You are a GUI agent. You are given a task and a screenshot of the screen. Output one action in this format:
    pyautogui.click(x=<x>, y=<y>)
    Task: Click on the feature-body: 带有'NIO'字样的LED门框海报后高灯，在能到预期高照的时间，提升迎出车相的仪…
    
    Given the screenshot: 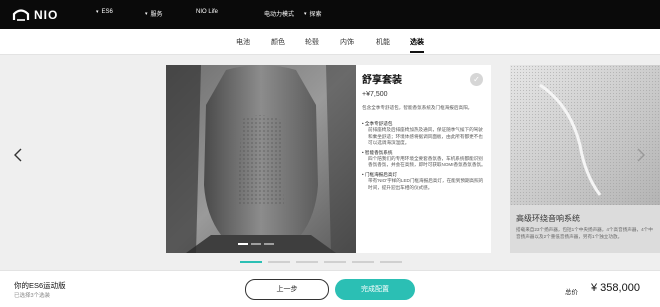 What is the action you would take?
    pyautogui.click(x=426, y=184)
    